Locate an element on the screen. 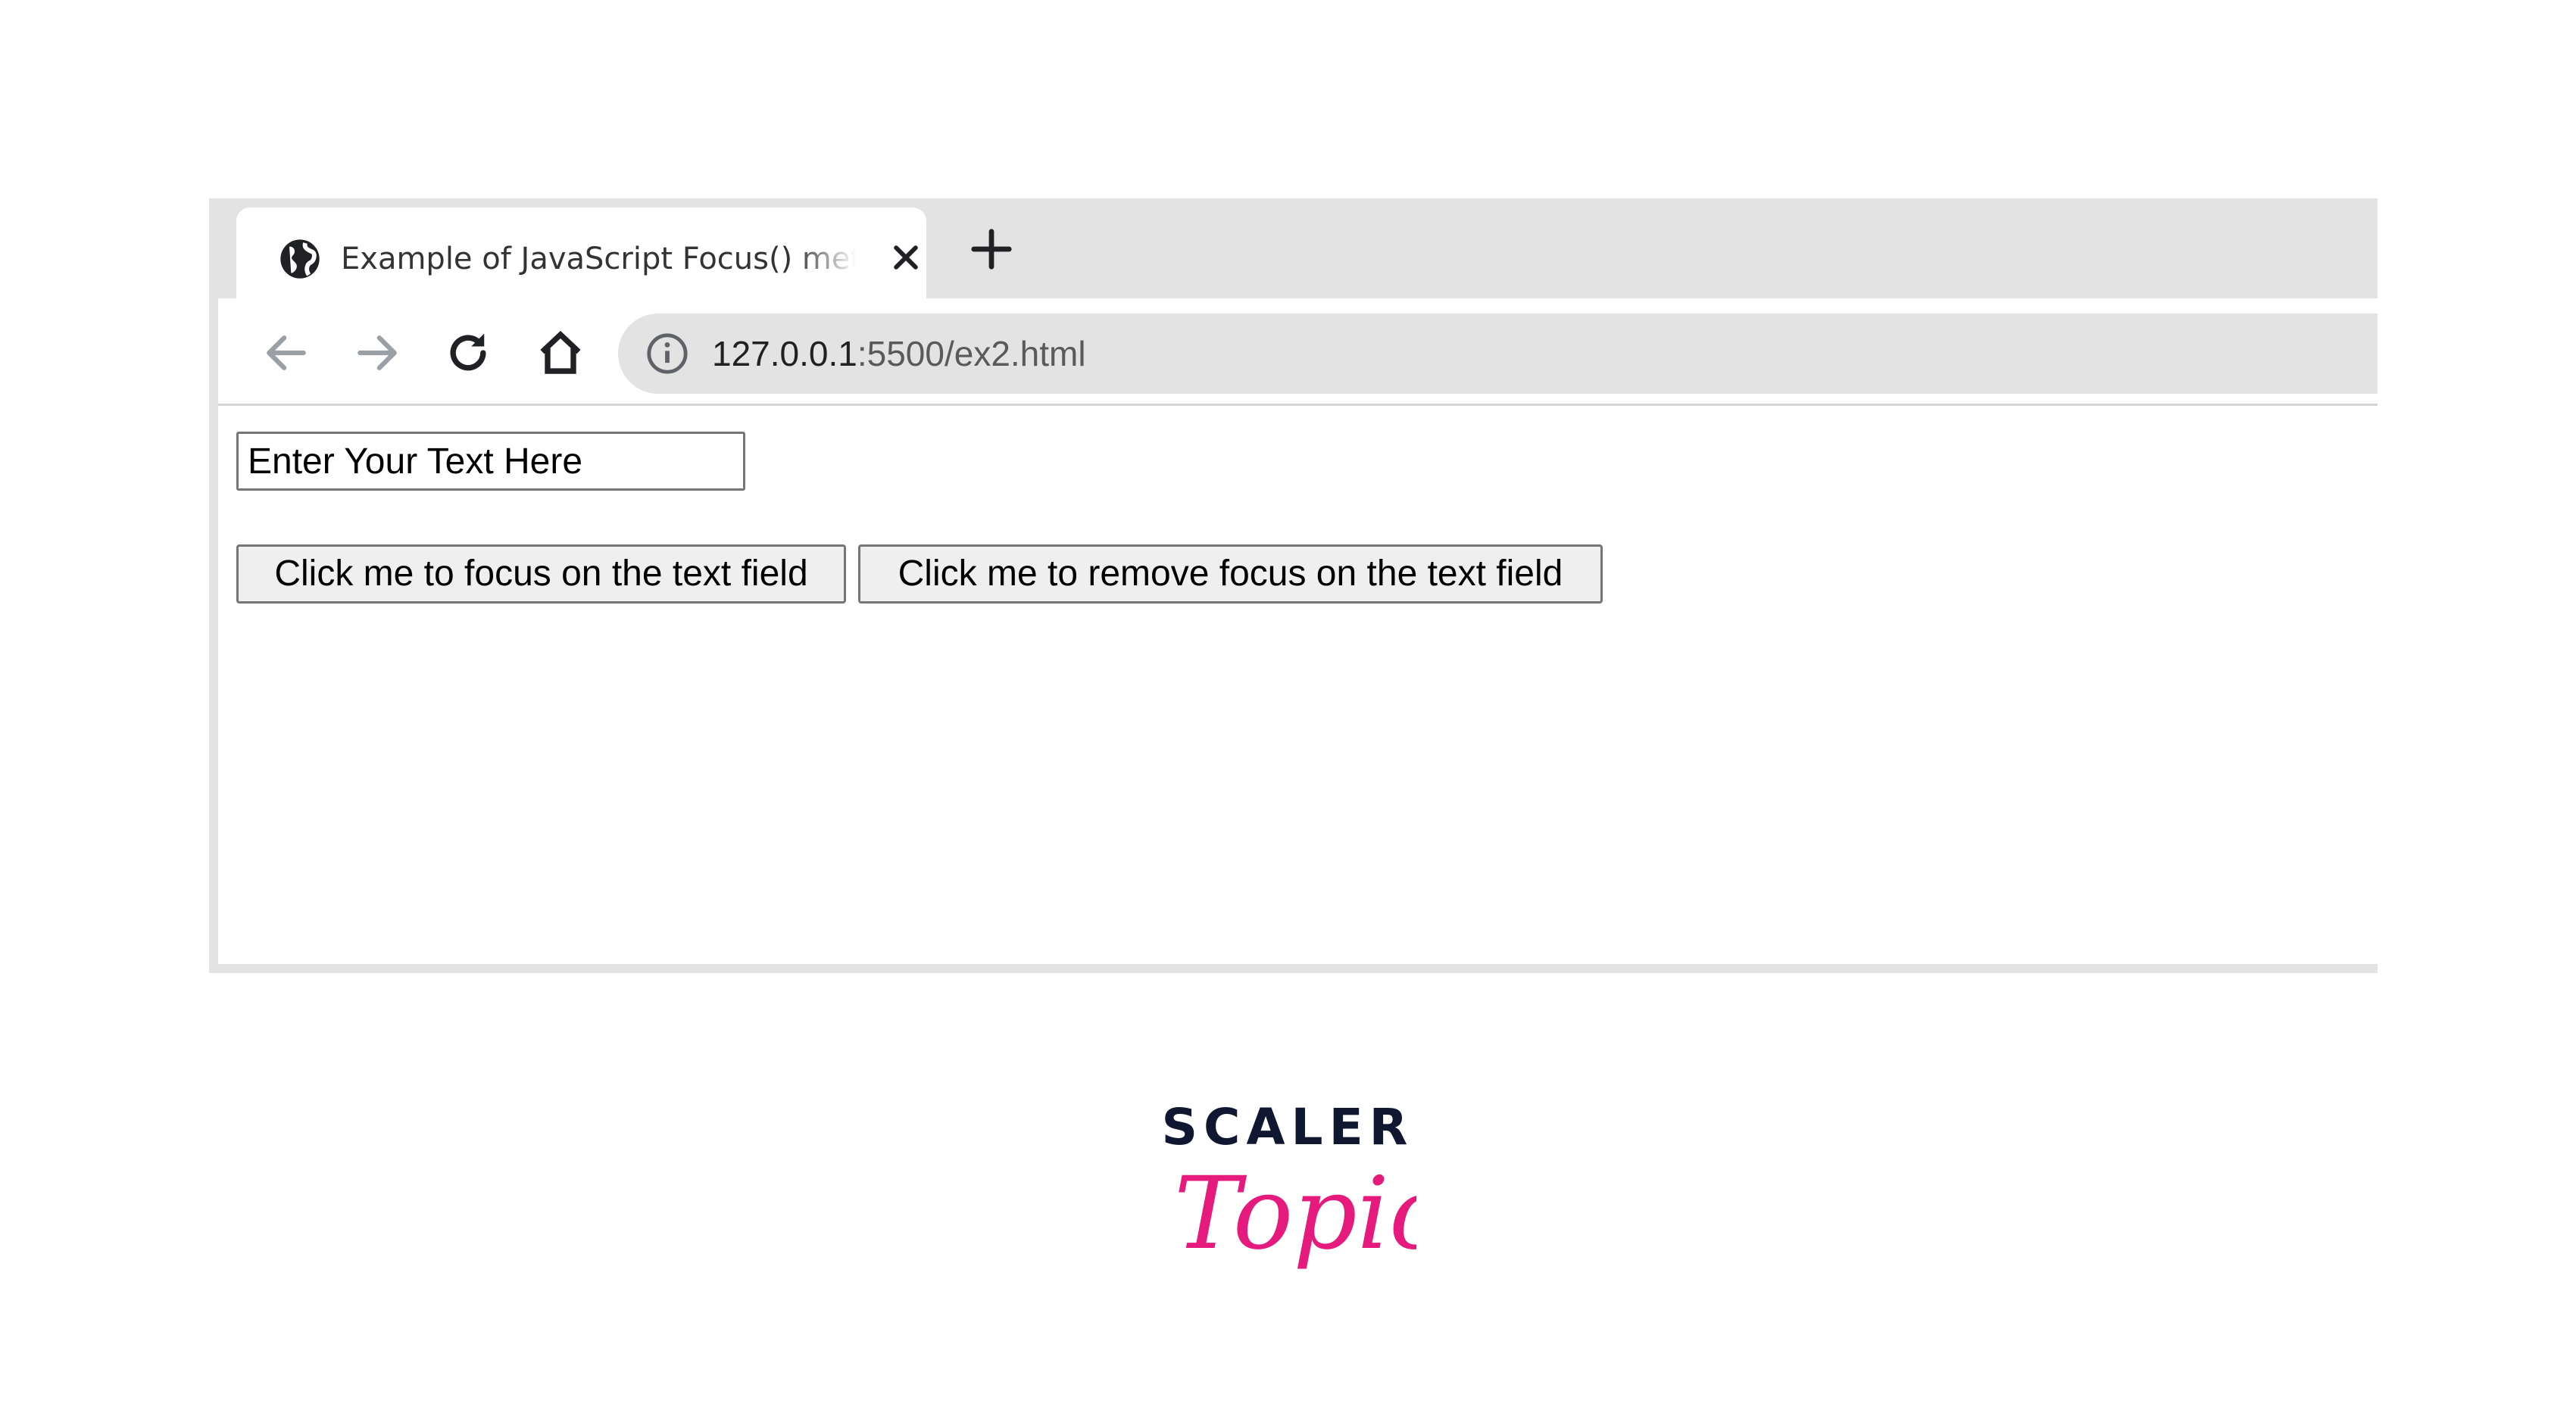 The height and width of the screenshot is (1413, 2576). text-field is located at coordinates (491, 461).